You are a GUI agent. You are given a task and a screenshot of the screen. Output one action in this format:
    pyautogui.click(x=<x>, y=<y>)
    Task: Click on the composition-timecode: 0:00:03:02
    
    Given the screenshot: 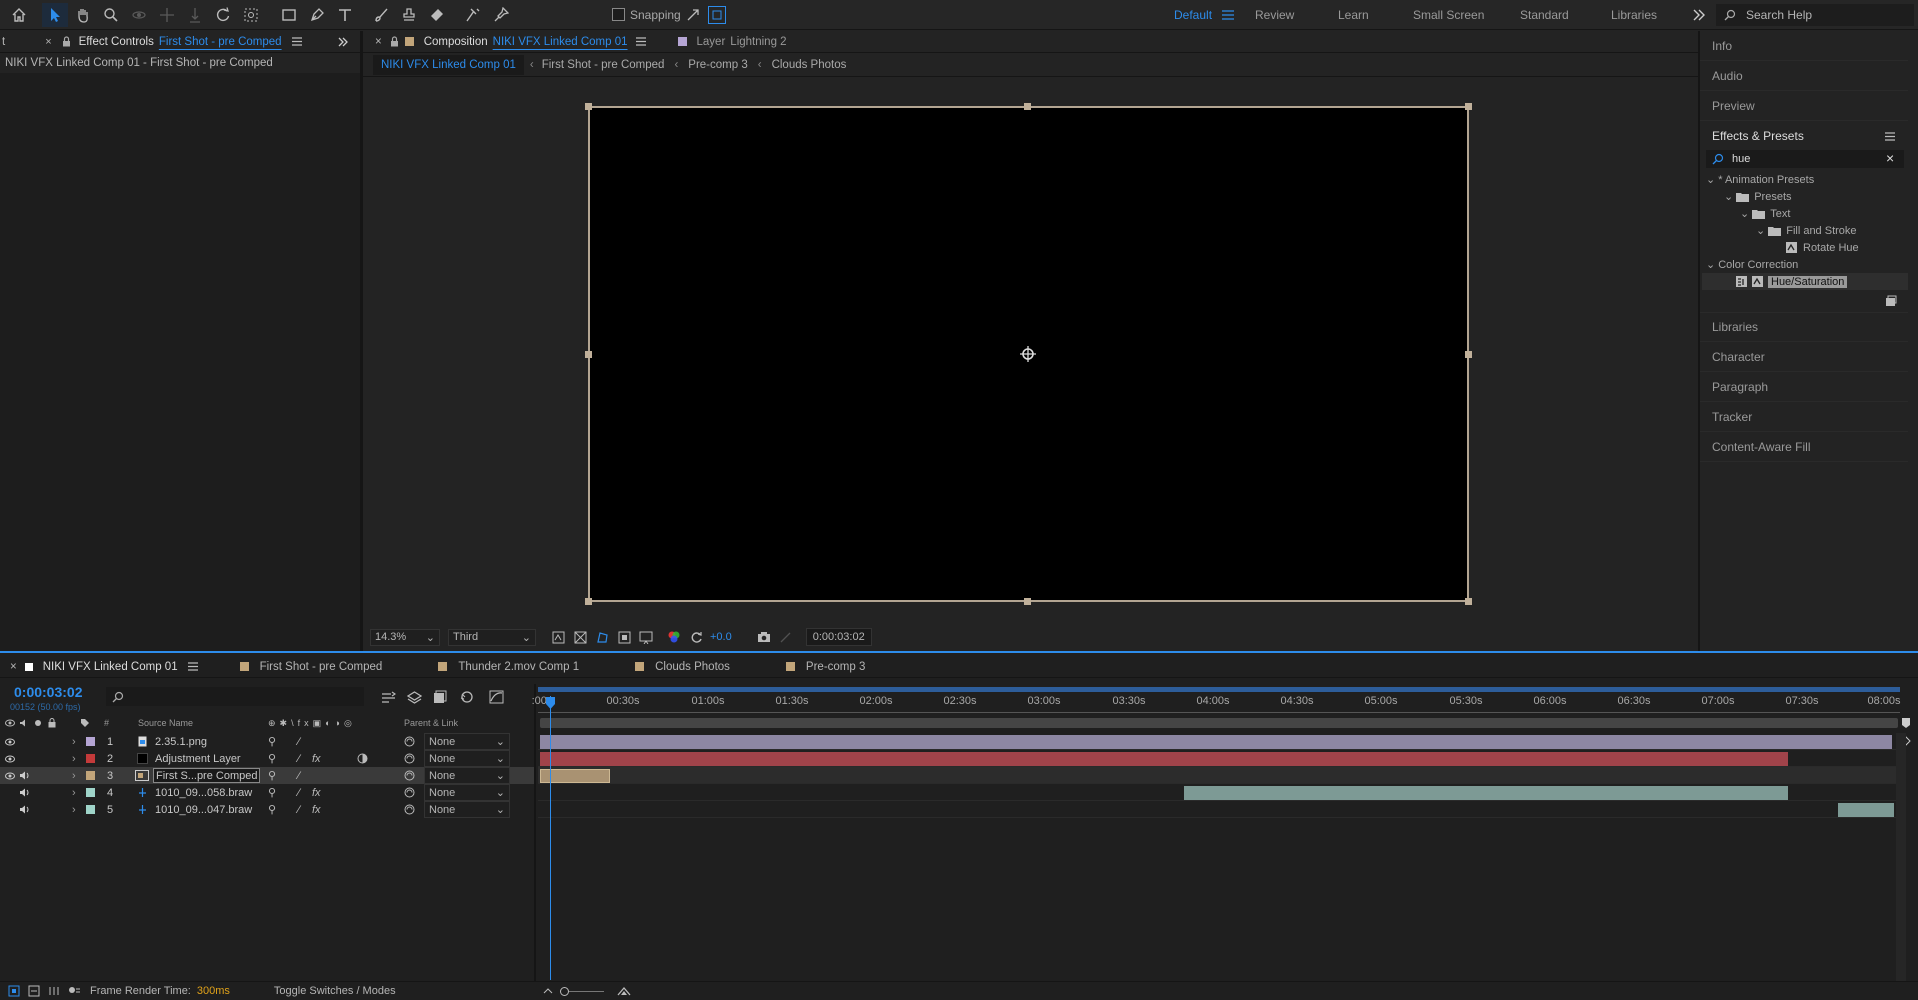 What is the action you would take?
    pyautogui.click(x=838, y=637)
    